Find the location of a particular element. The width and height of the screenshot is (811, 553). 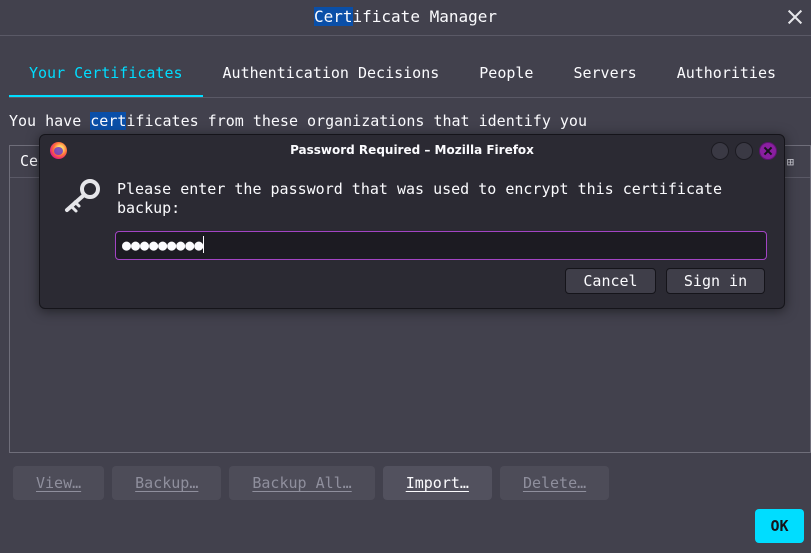

window-title-bar: Certificate Manager is located at coordinates (405, 18).